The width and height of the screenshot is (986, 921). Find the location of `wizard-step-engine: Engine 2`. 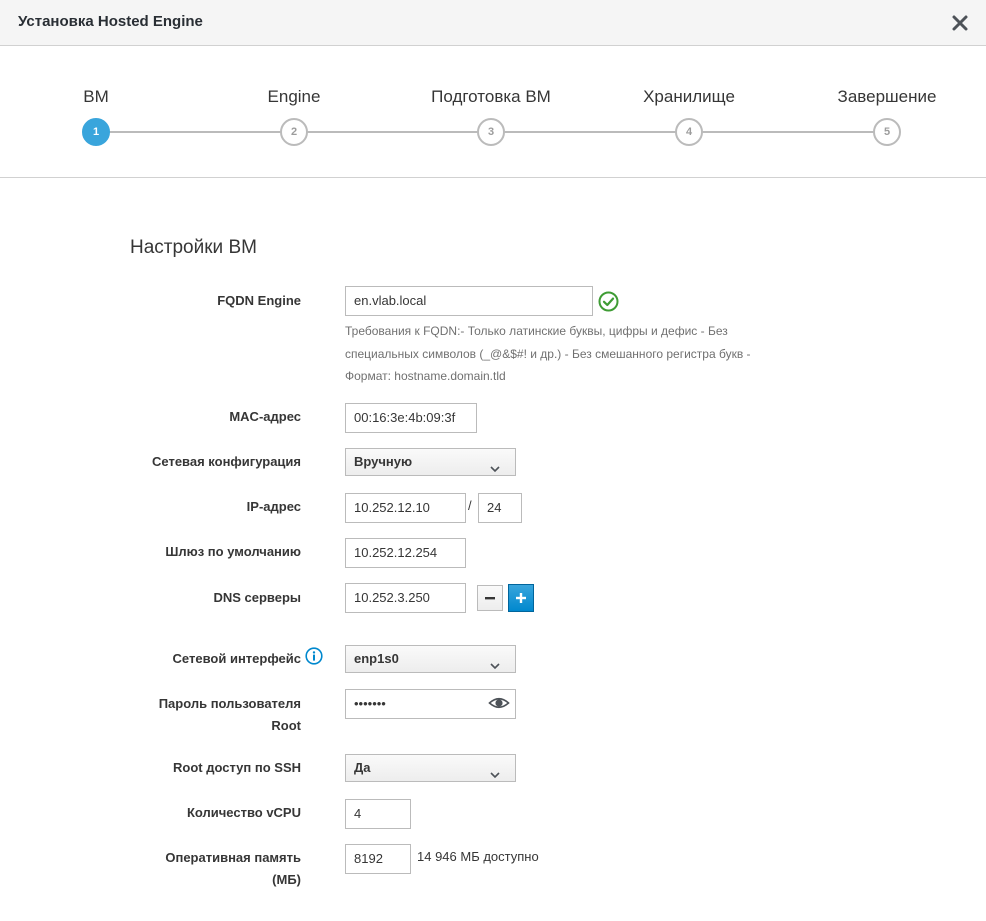

wizard-step-engine: Engine 2 is located at coordinates (294, 106).